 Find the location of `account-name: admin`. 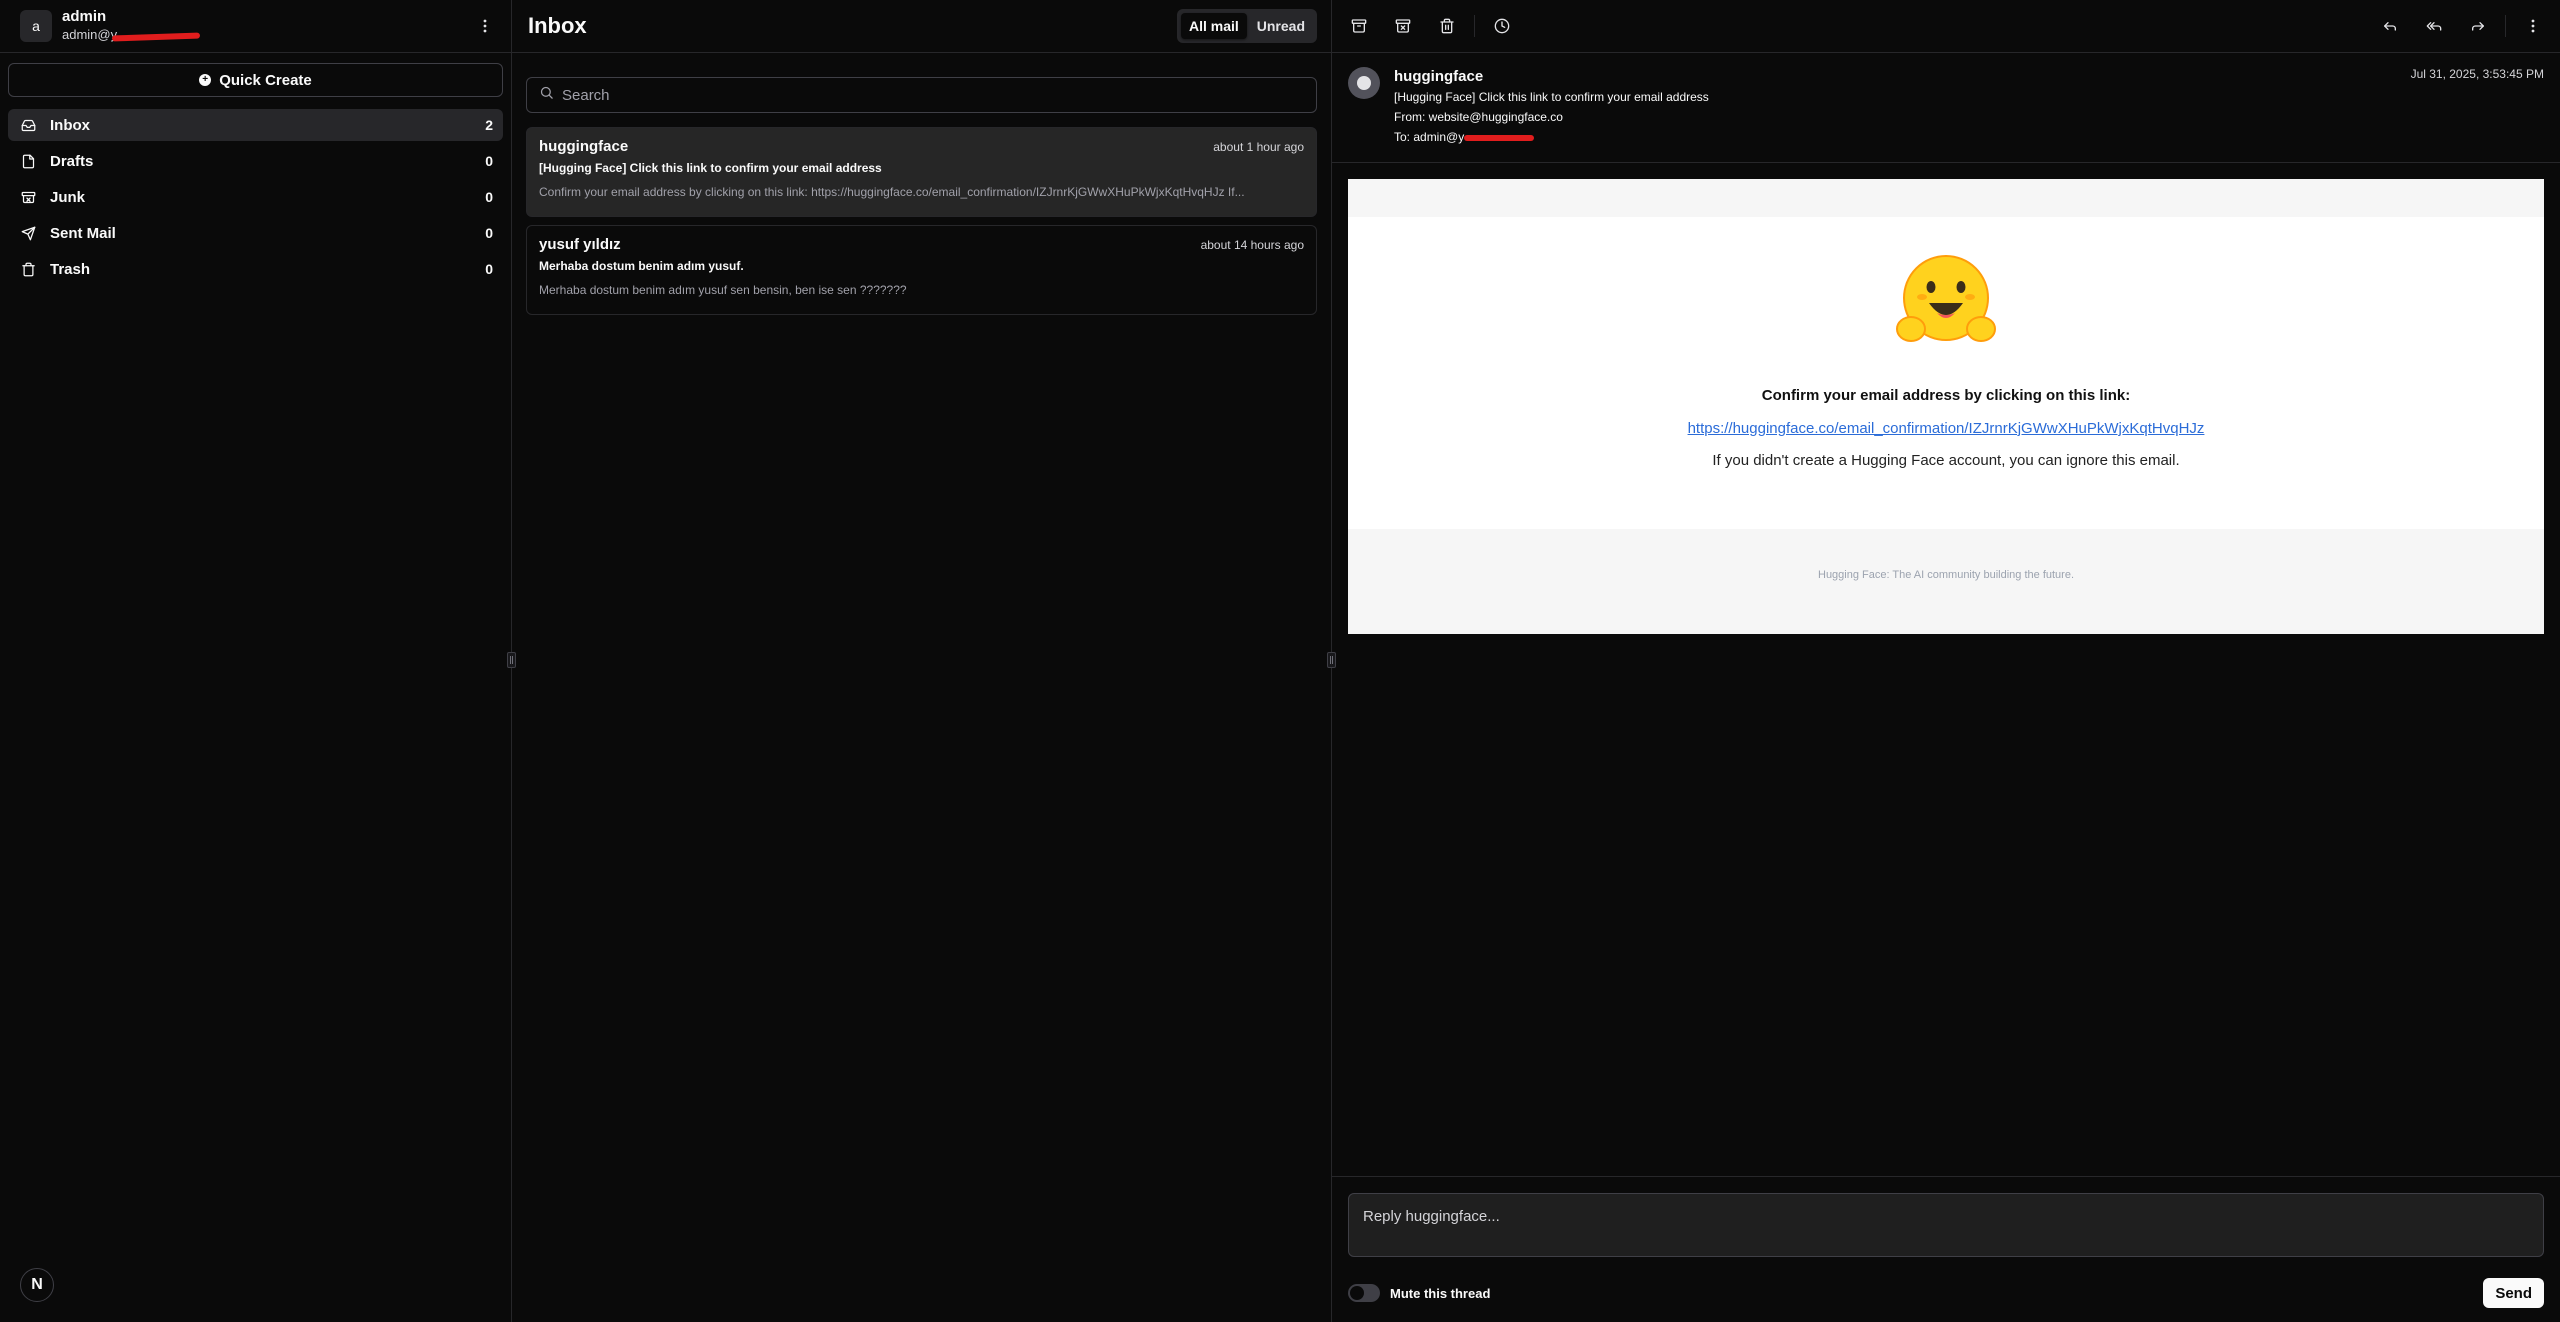

account-name: admin is located at coordinates (84, 16).